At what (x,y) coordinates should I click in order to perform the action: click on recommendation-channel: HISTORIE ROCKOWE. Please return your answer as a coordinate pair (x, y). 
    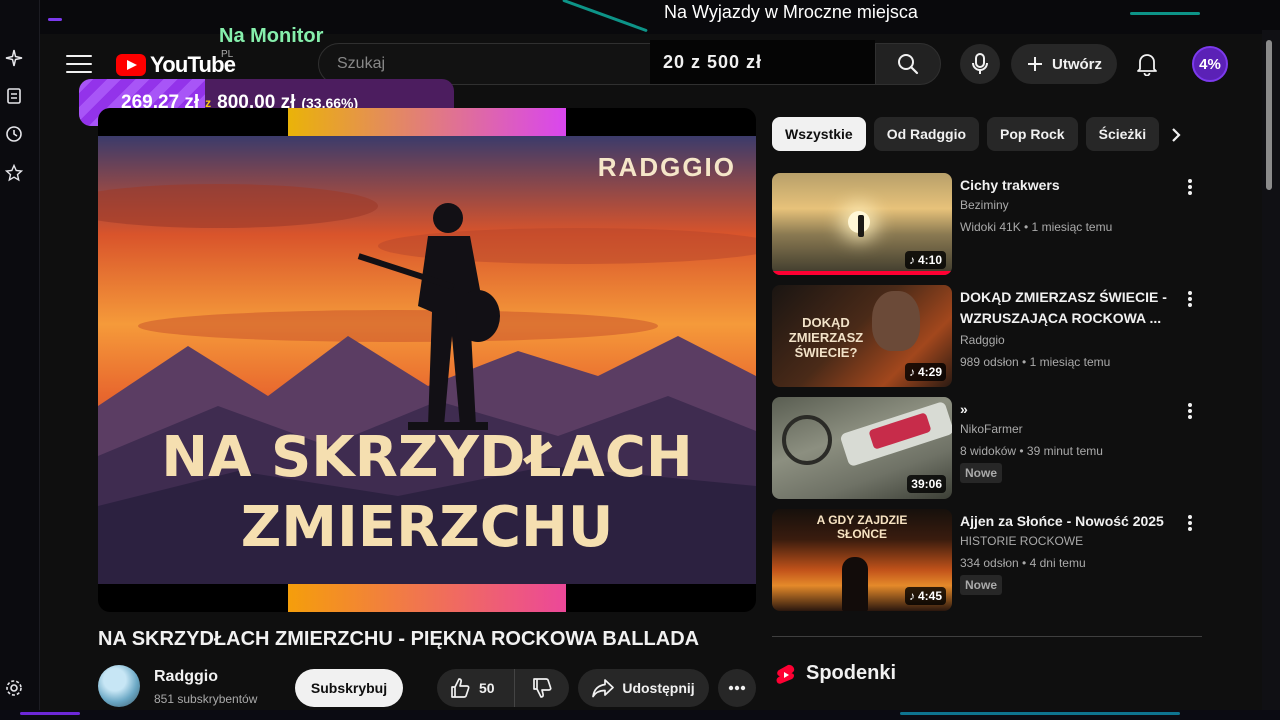
    Looking at the image, I should click on (1021, 541).